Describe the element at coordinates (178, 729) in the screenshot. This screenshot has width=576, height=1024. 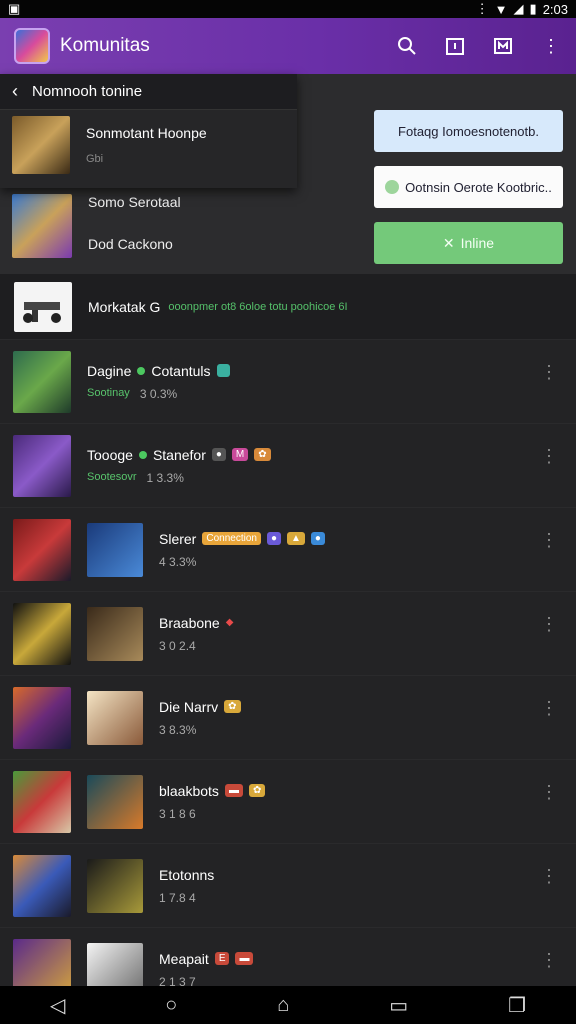
I see `item-stat: 3 8.3%` at that location.